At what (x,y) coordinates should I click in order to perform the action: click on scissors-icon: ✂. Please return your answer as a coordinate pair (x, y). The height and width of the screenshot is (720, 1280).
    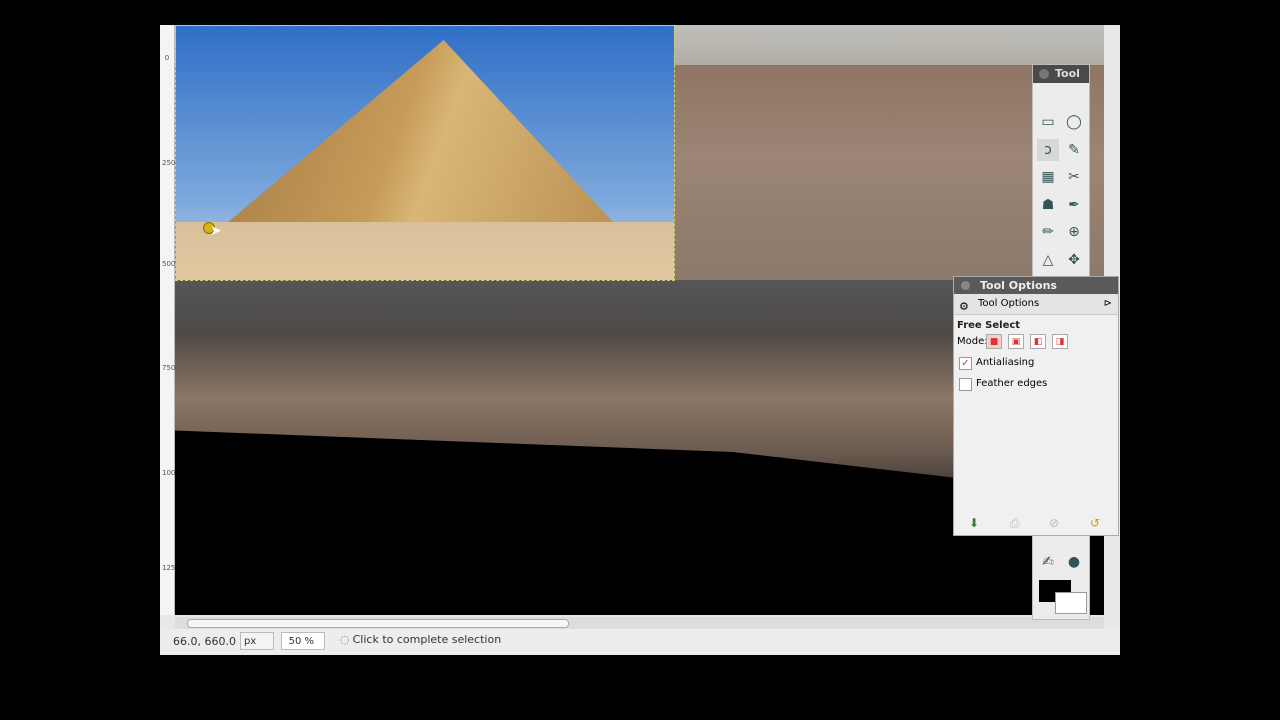
    Looking at the image, I should click on (1074, 177).